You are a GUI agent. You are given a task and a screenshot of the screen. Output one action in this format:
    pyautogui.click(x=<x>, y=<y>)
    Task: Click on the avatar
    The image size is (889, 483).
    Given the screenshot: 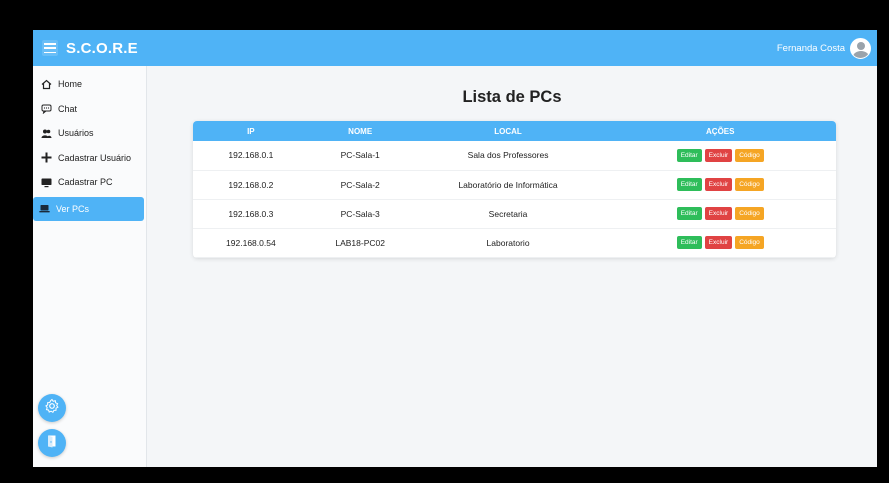 What is the action you would take?
    pyautogui.click(x=860, y=48)
    